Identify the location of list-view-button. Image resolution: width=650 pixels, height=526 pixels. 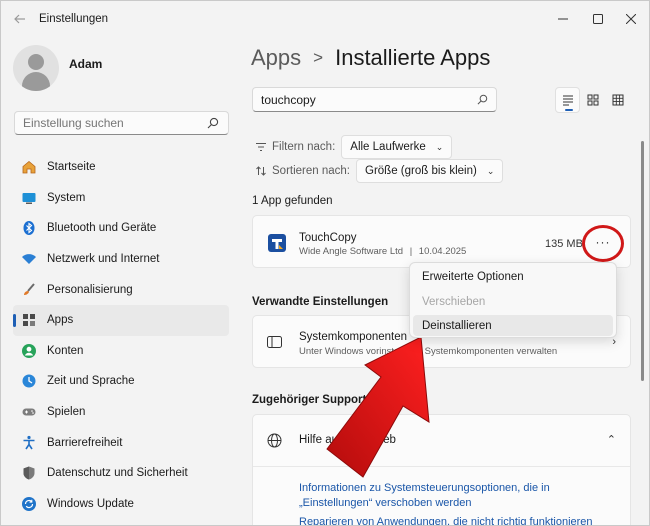
(568, 100).